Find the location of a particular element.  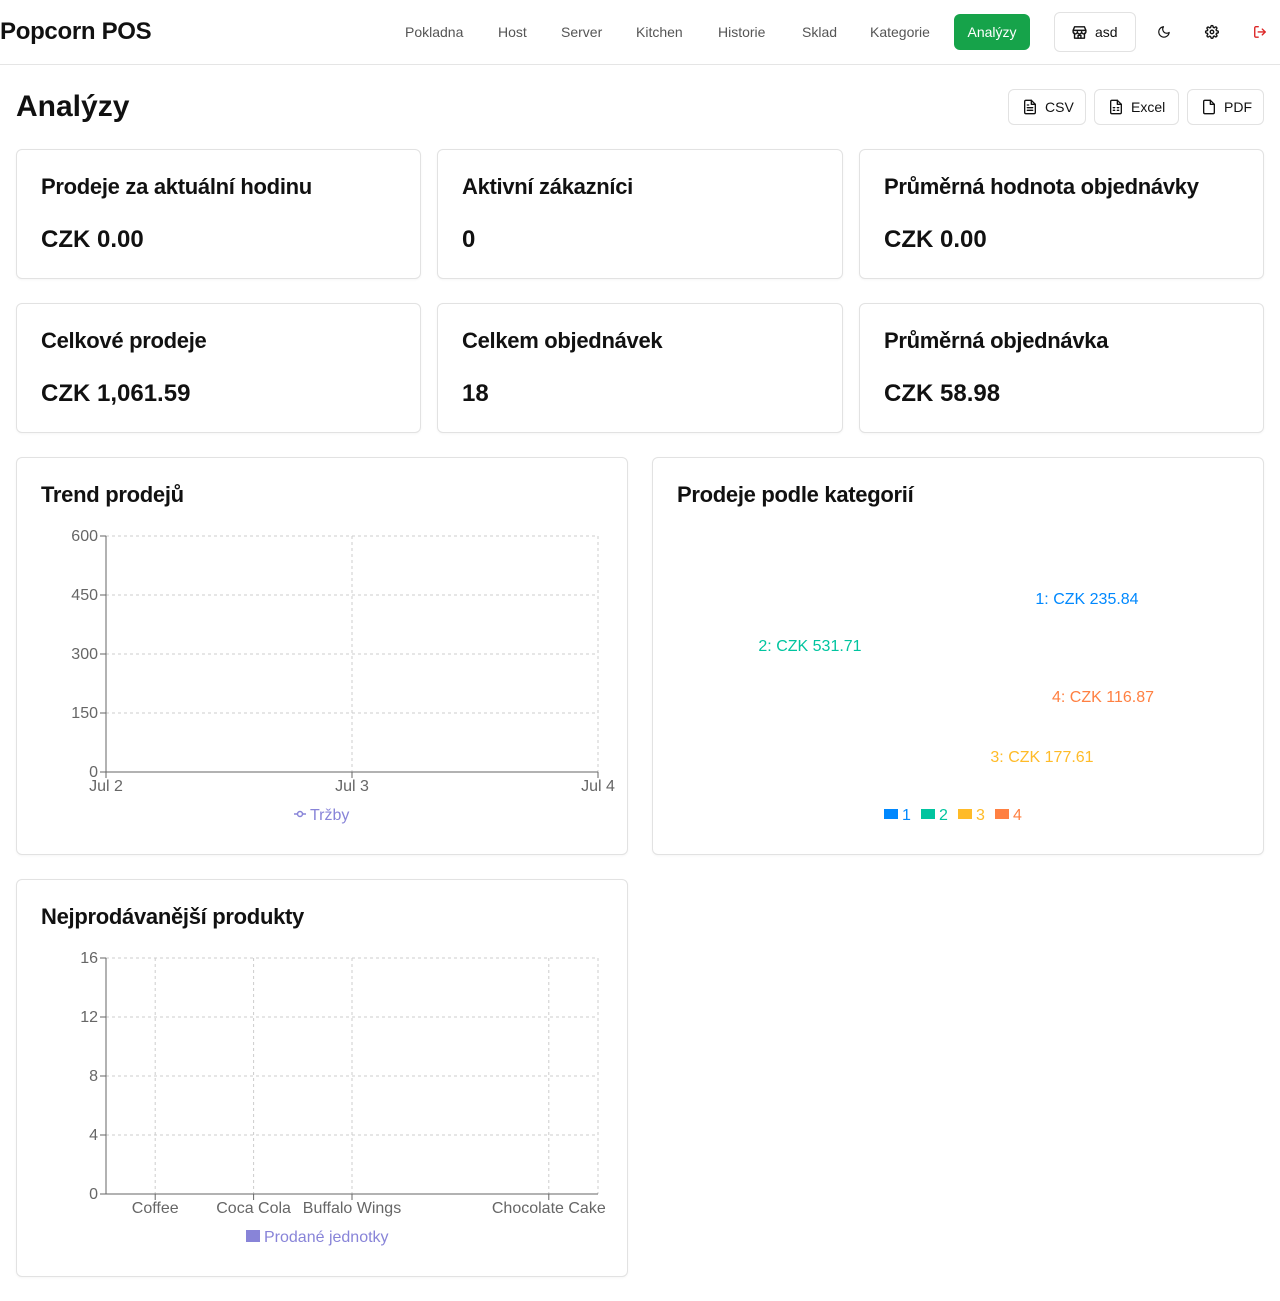

theme-toggle-button is located at coordinates (1164, 32).